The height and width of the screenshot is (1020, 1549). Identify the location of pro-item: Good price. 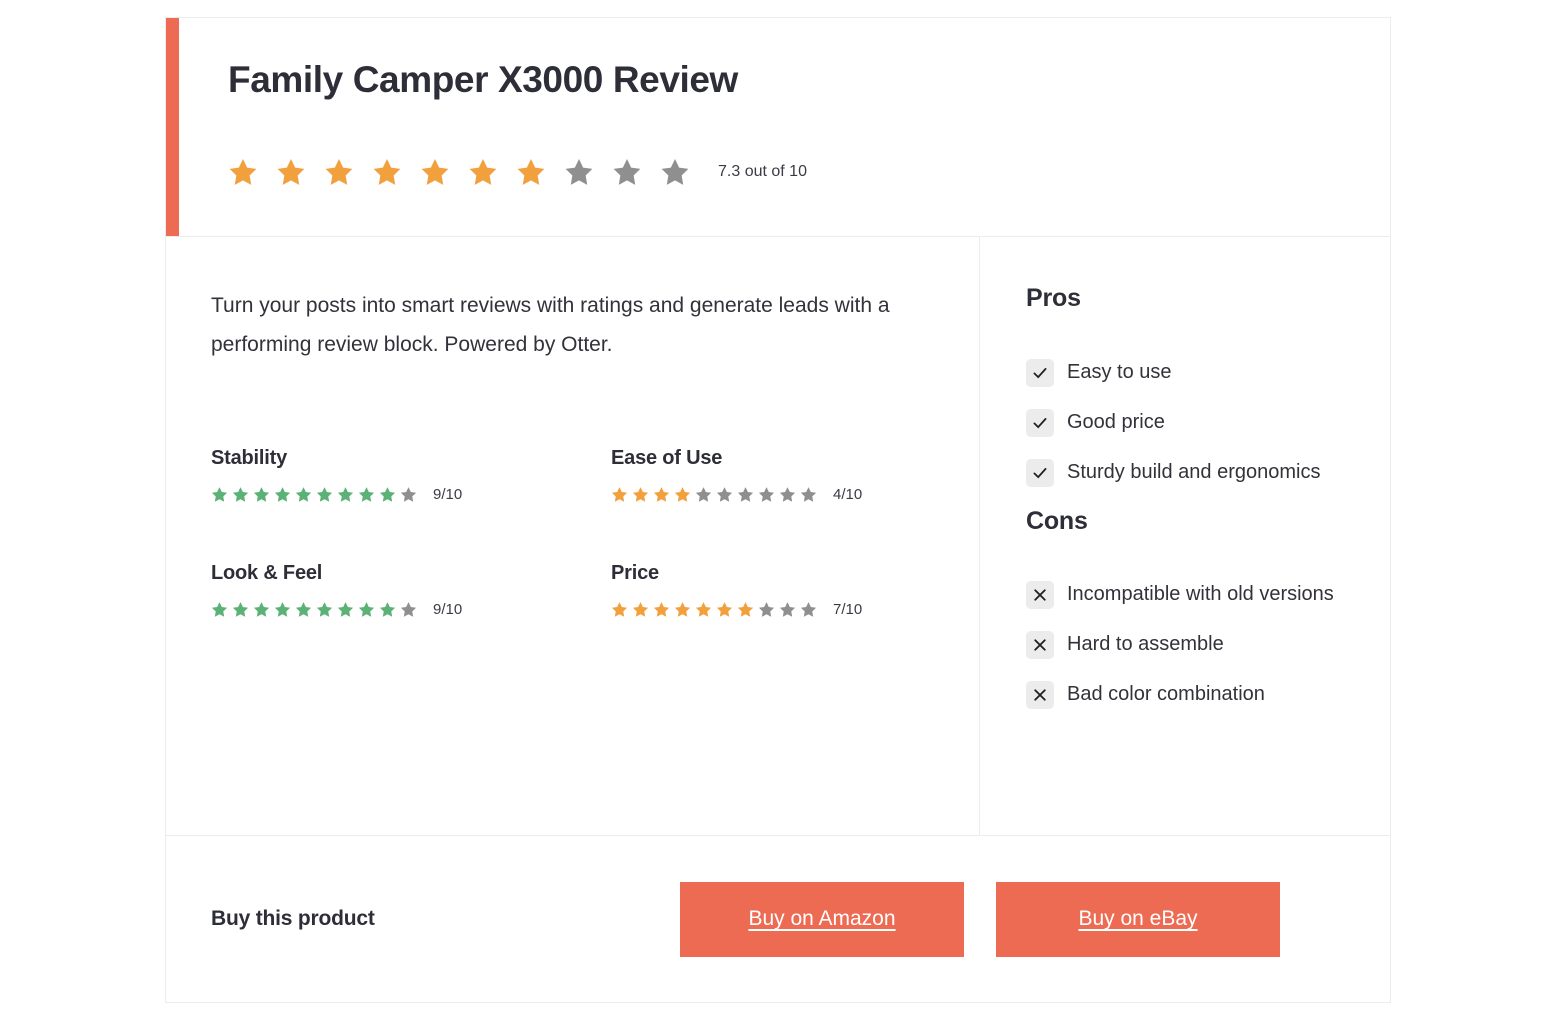
(1193, 422).